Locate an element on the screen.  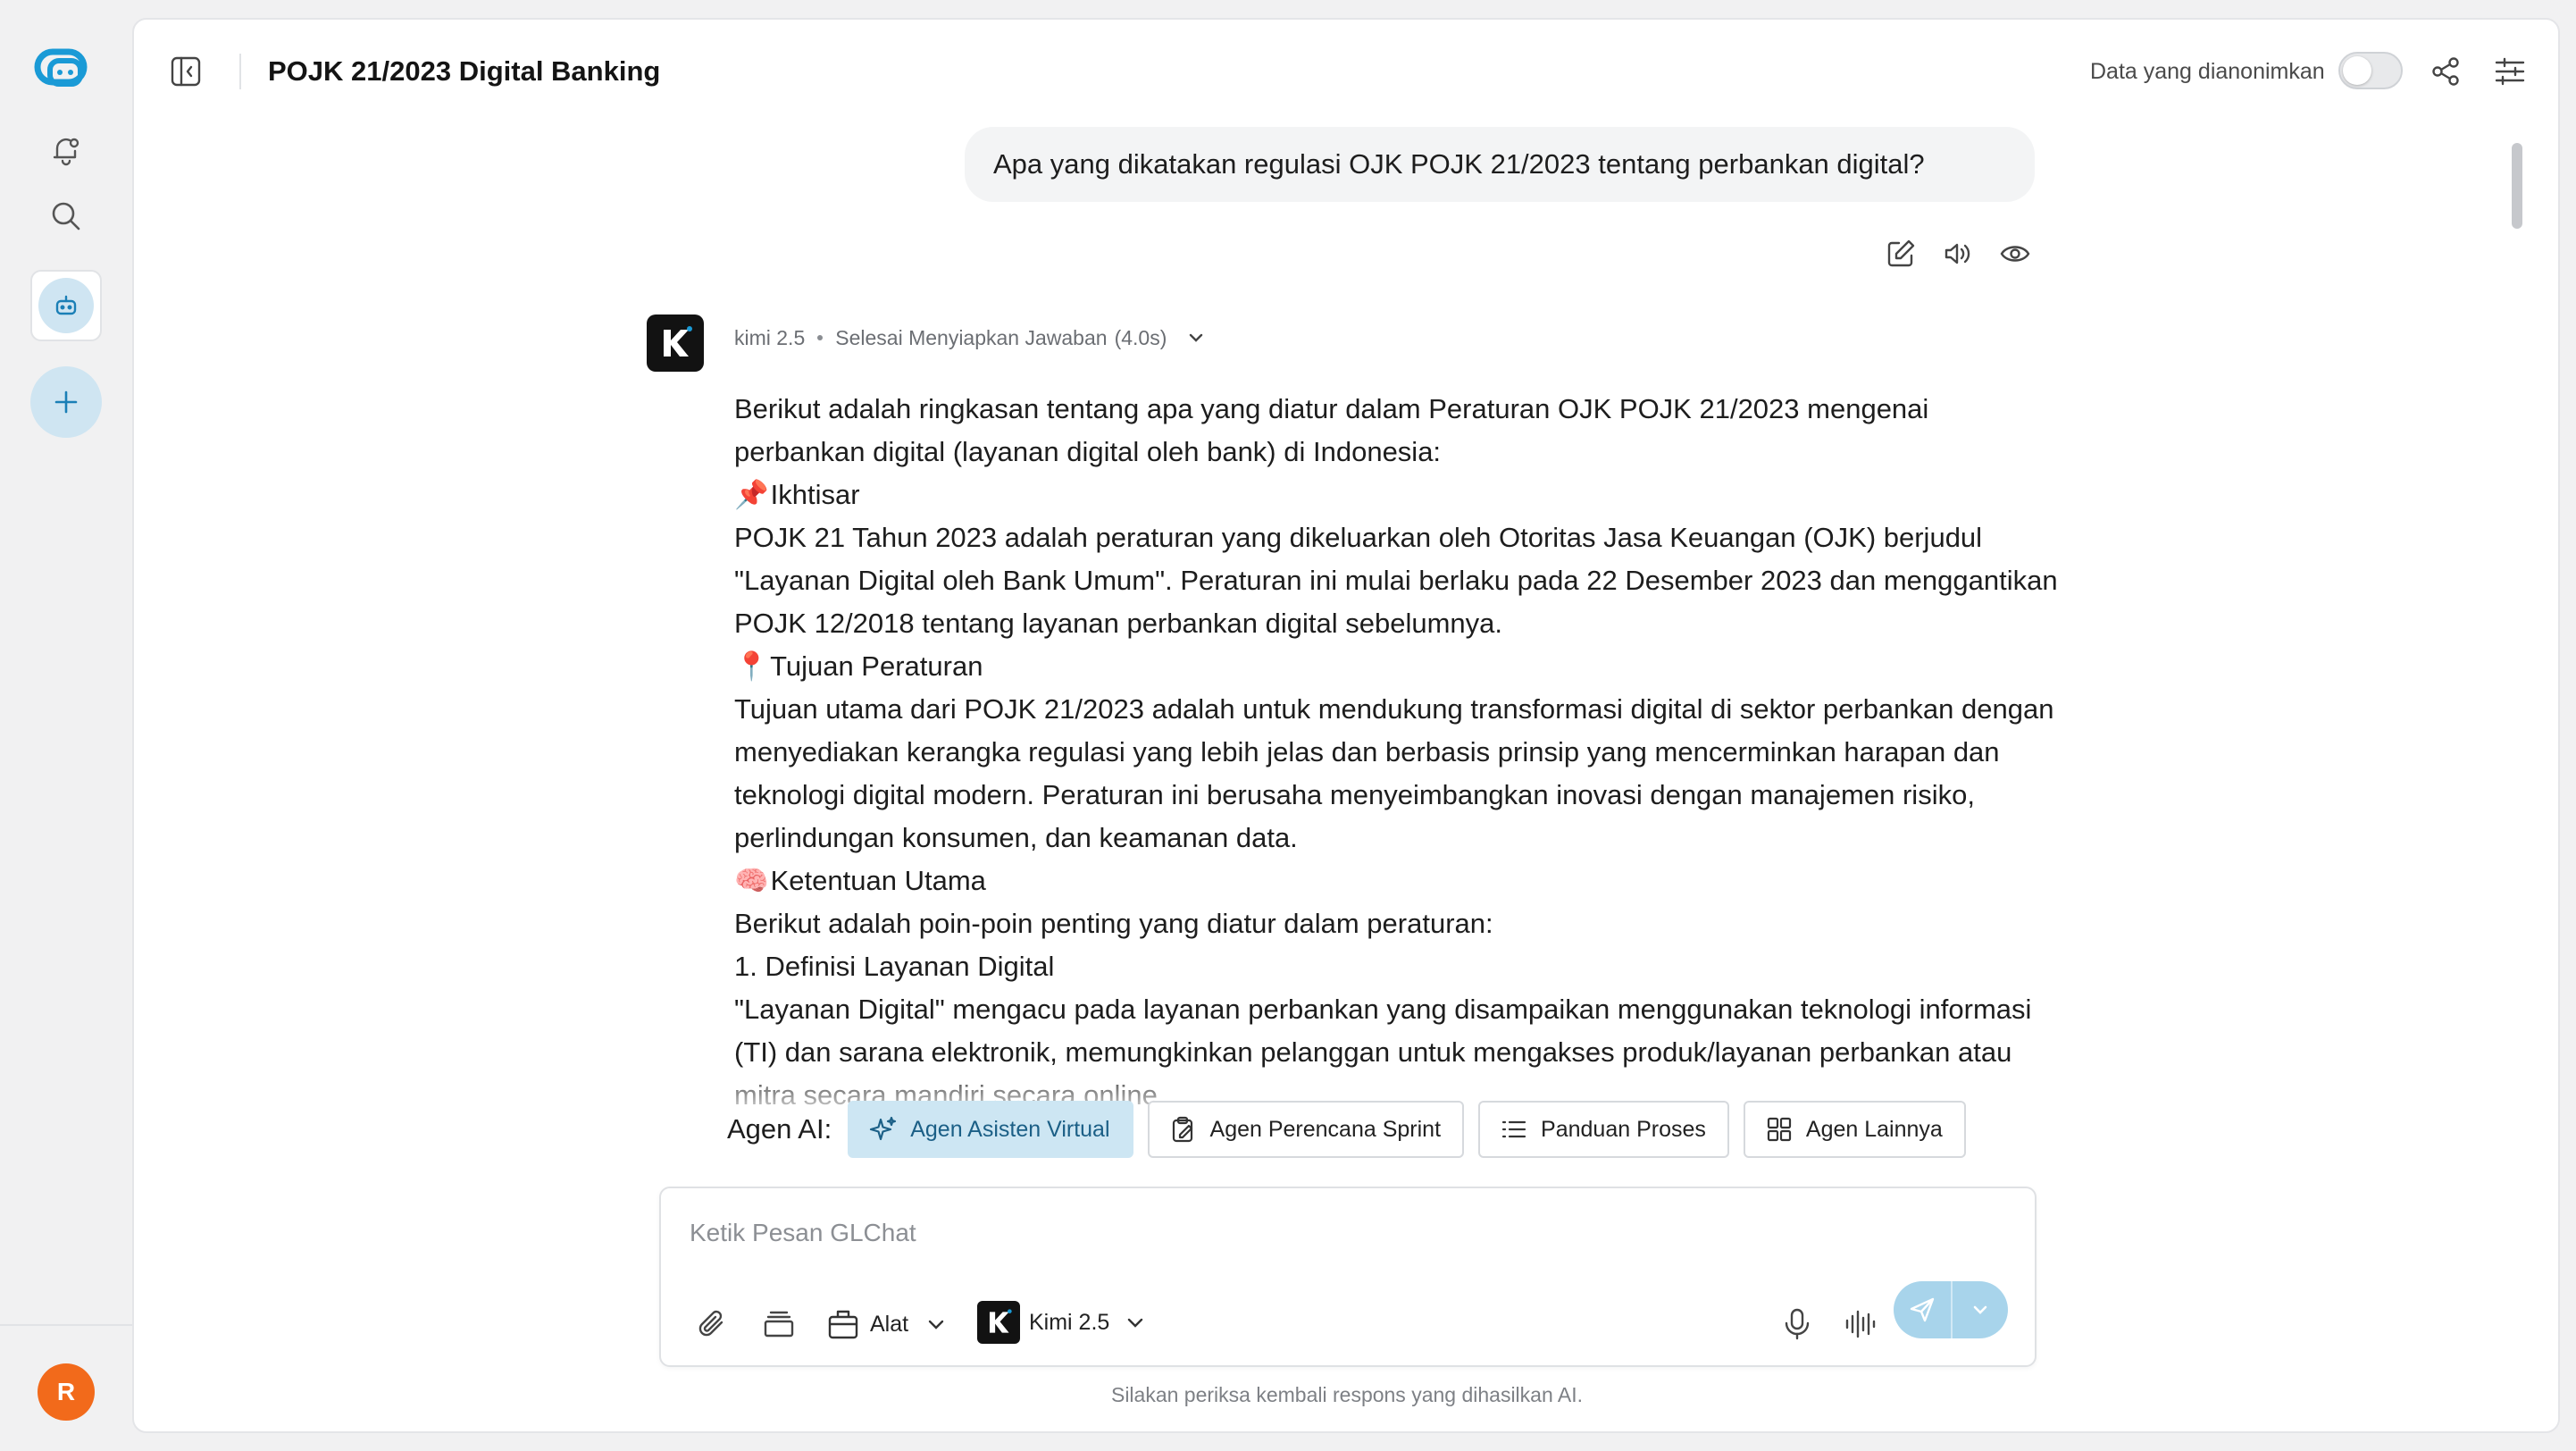
response-duration: (4.0s) is located at coordinates (1141, 337).